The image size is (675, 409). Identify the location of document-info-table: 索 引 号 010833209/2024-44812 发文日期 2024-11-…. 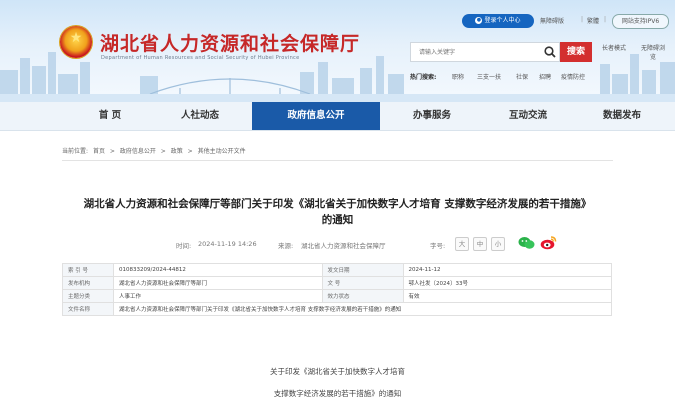
(337, 289).